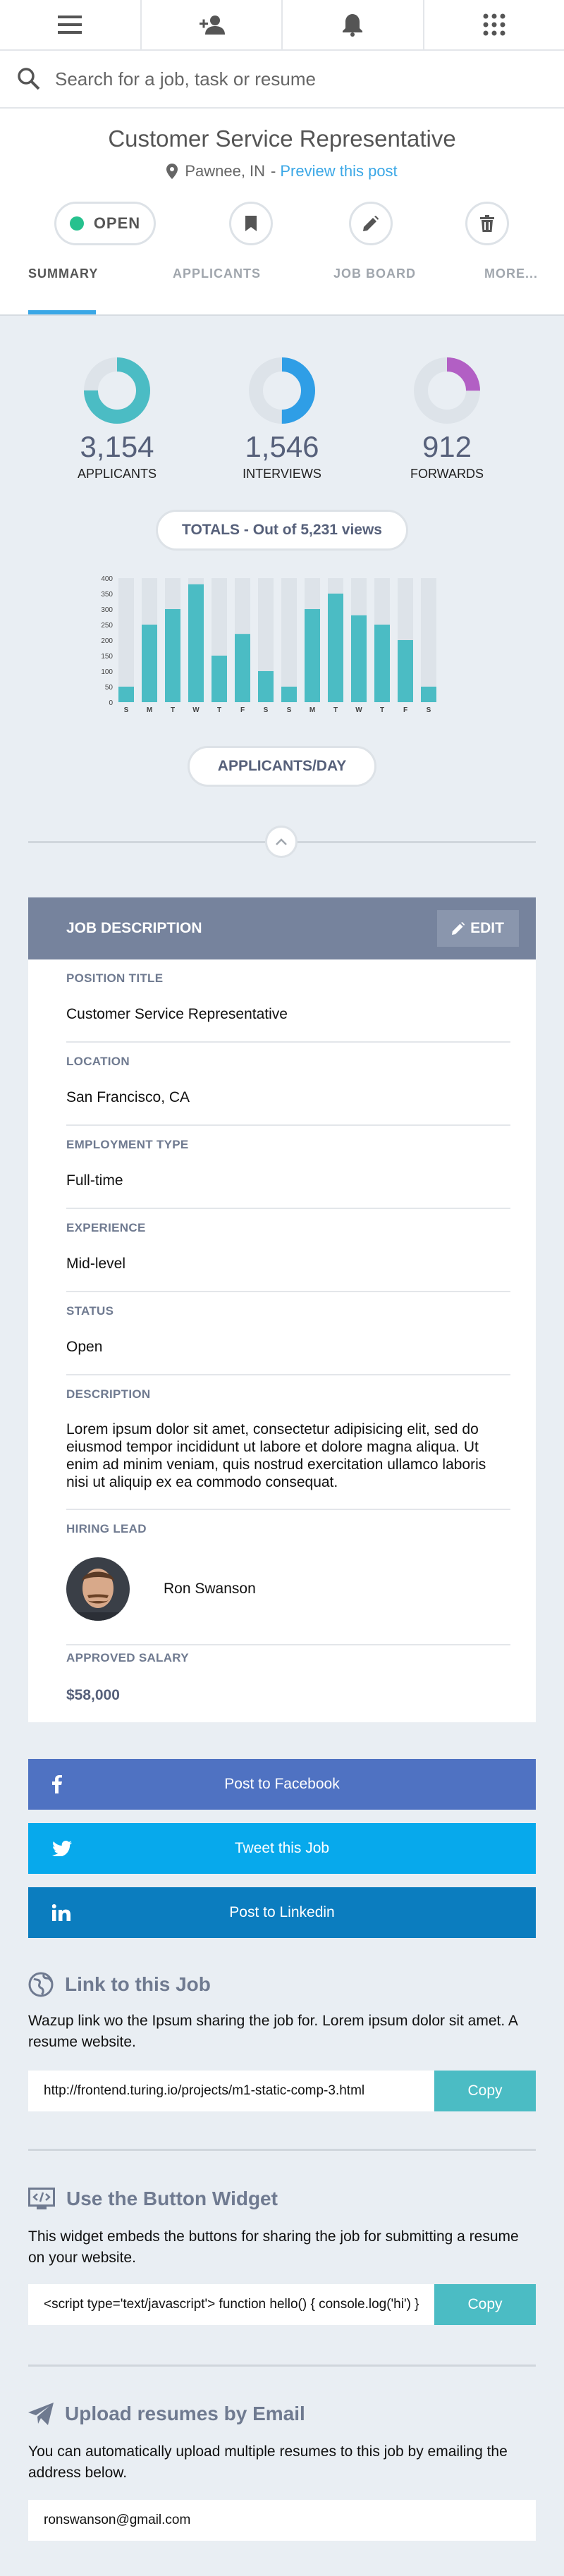 This screenshot has height=2576, width=564. What do you see at coordinates (294, 79) in the screenshot?
I see `search-input` at bounding box center [294, 79].